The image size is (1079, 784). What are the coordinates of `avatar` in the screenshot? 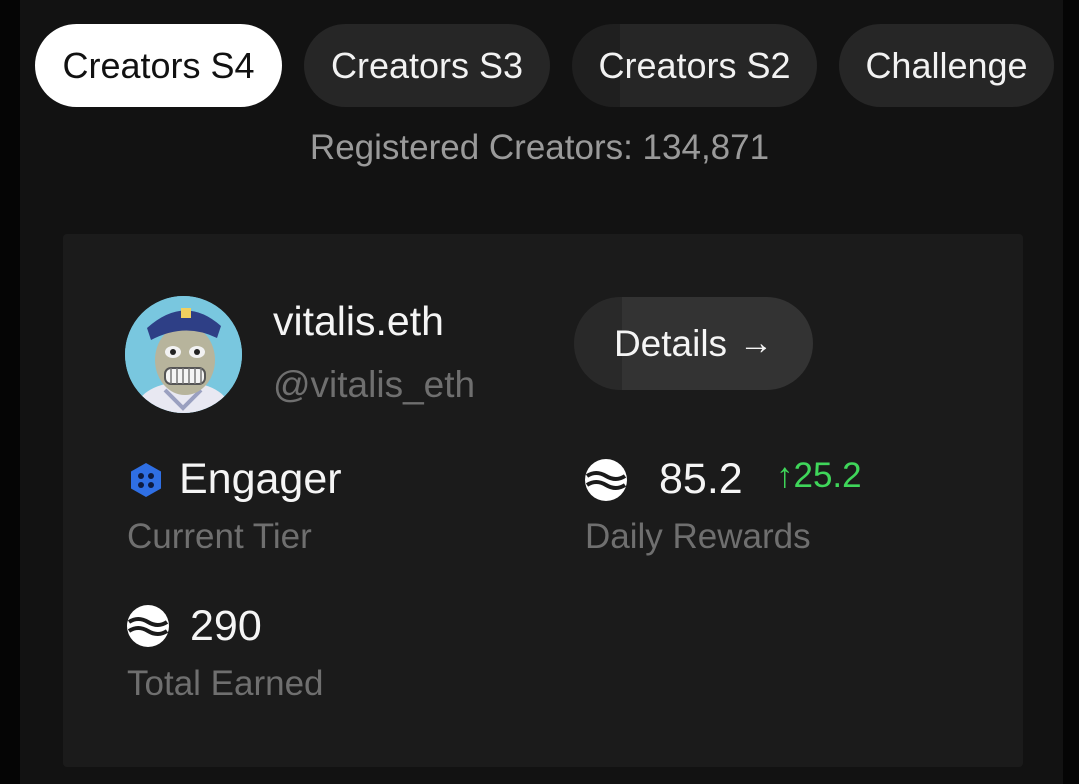 It's located at (183, 354).